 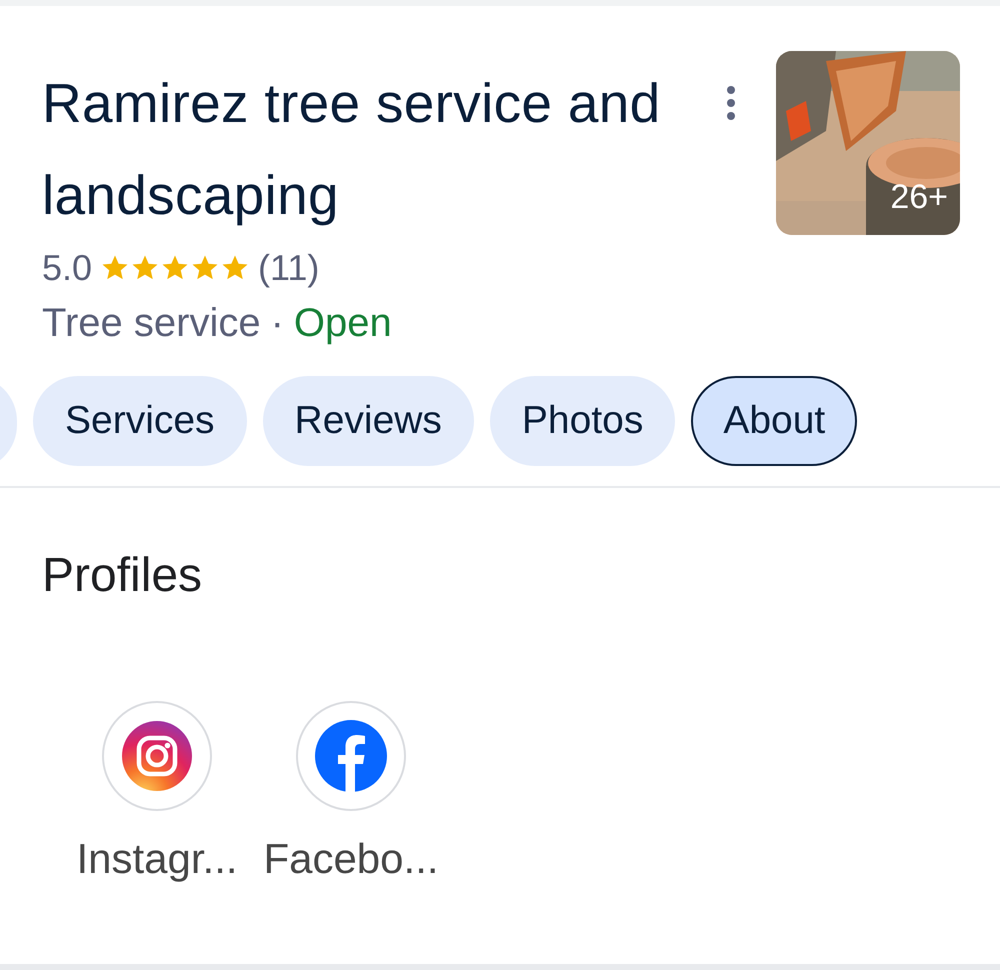 What do you see at coordinates (151, 323) in the screenshot?
I see `category-label: Tree service` at bounding box center [151, 323].